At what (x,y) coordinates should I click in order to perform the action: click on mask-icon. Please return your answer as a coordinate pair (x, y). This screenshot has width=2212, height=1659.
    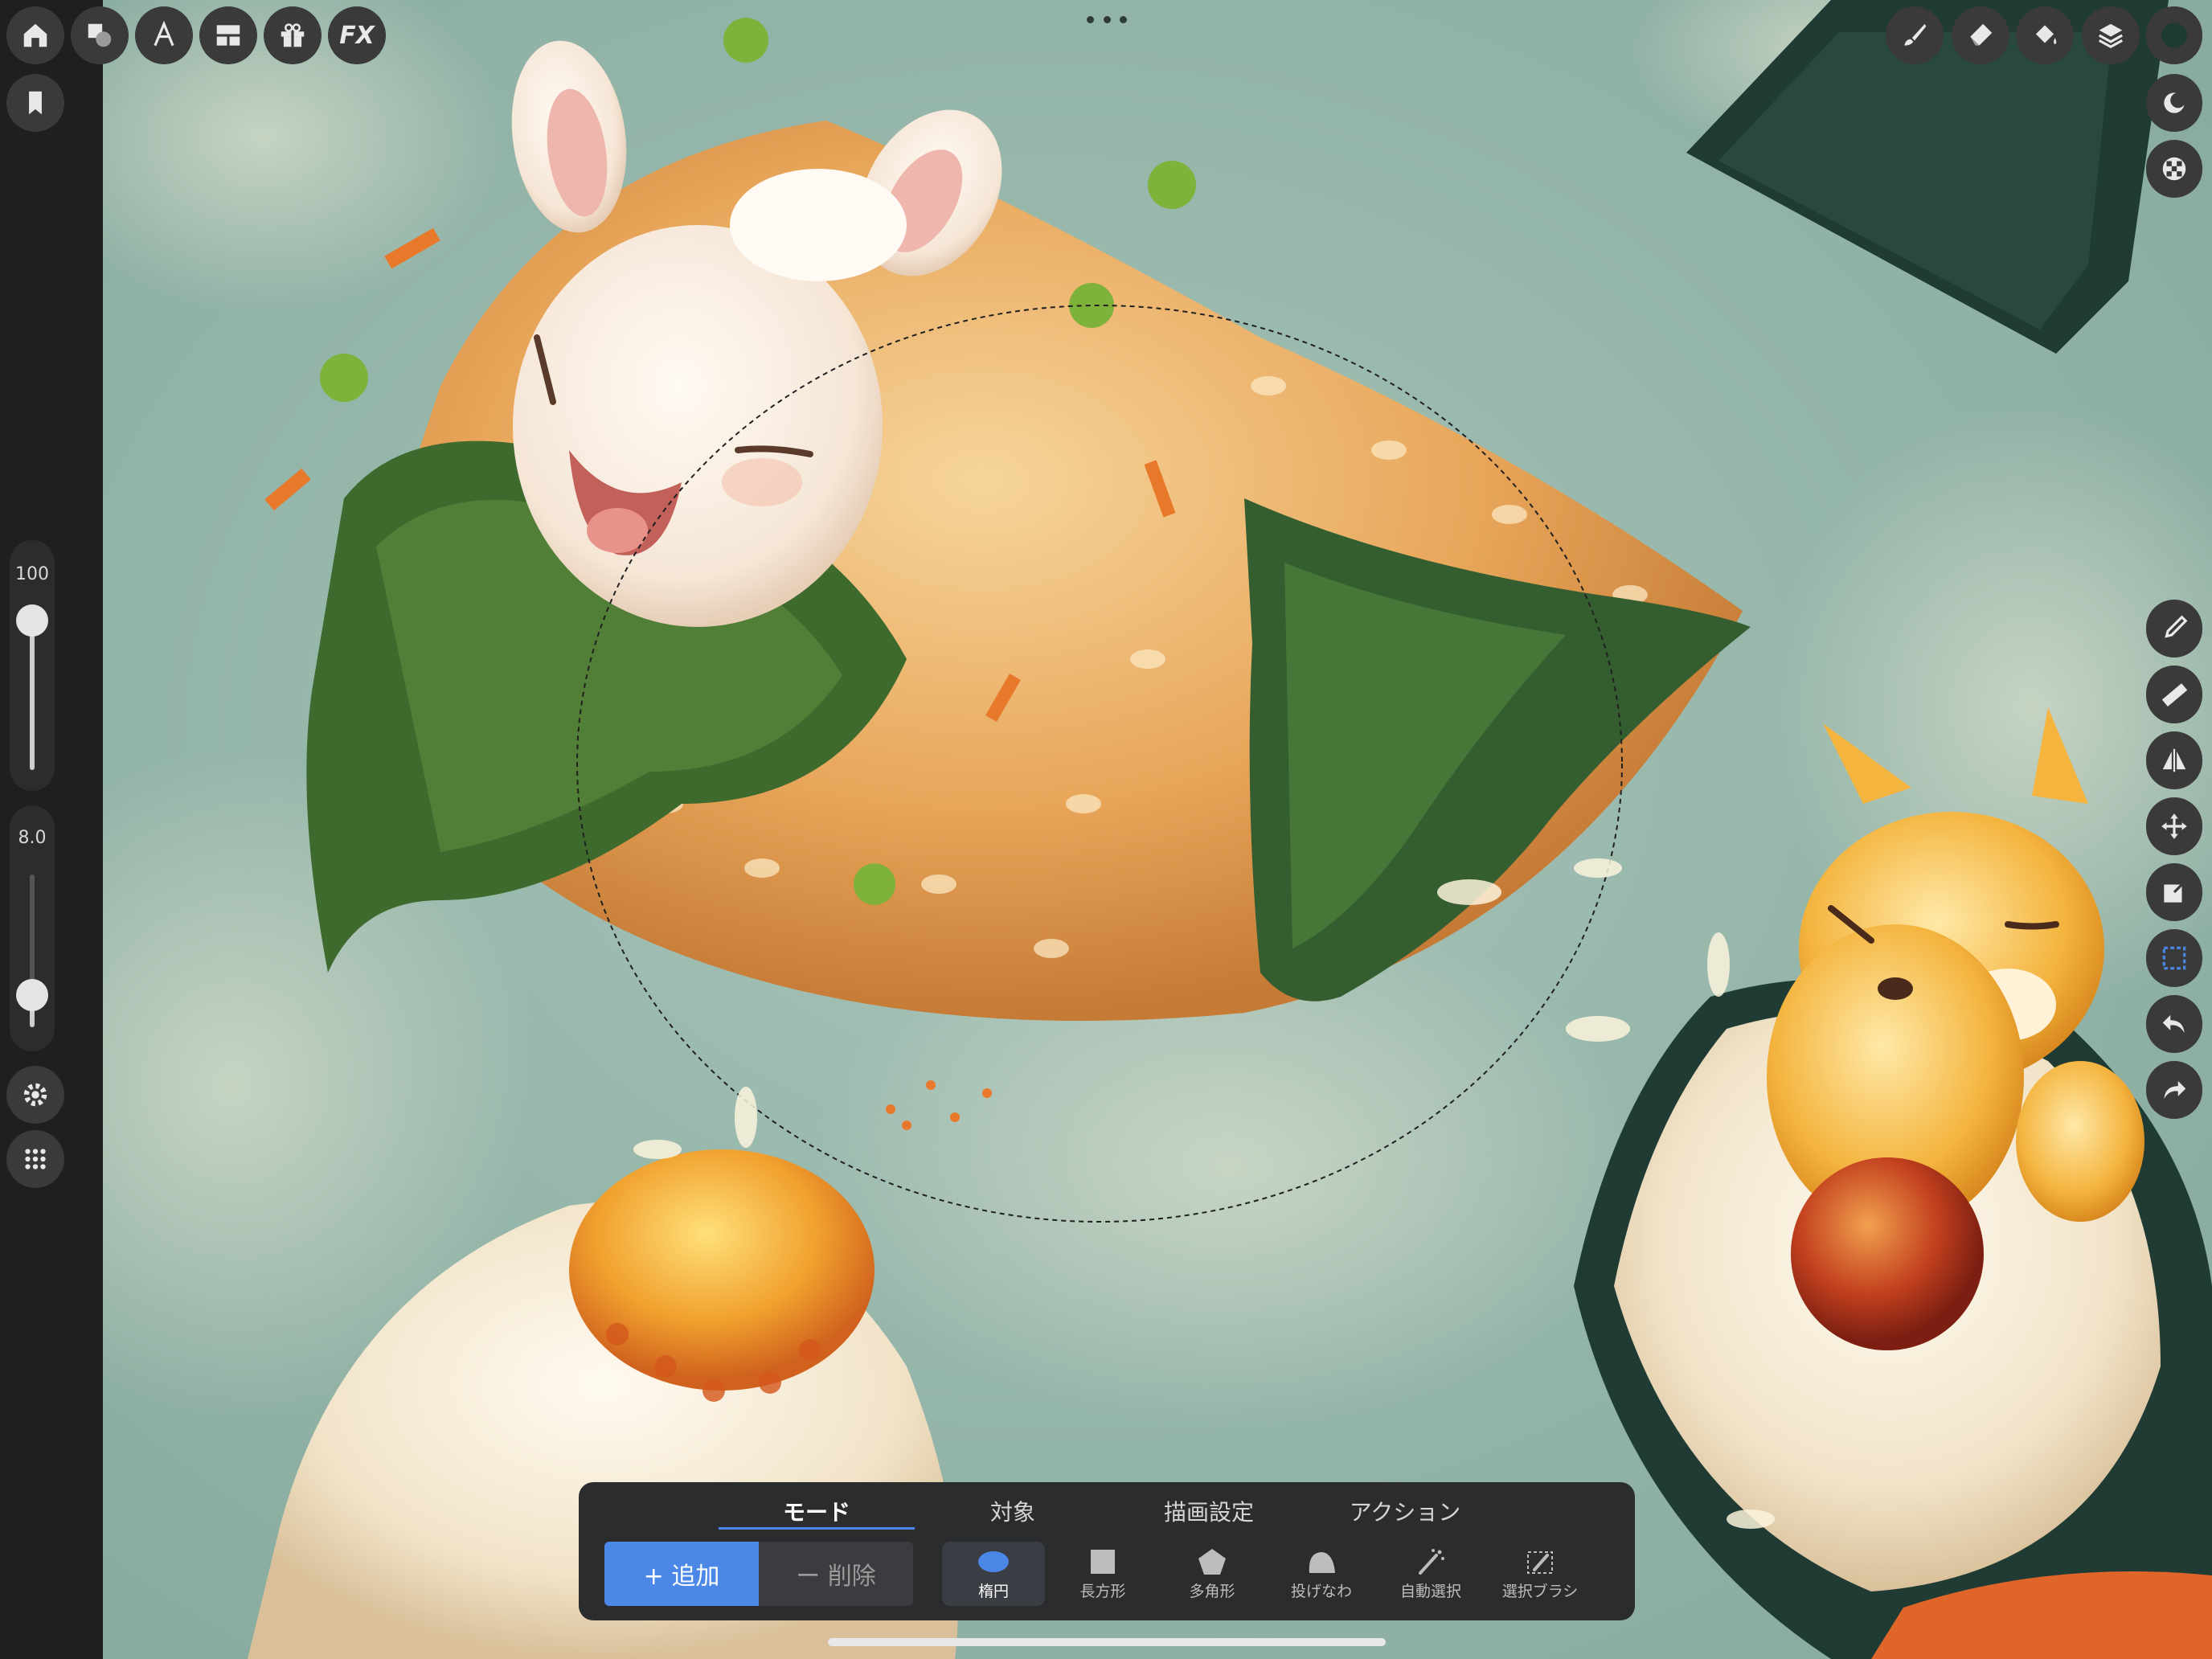
    Looking at the image, I should click on (2175, 102).